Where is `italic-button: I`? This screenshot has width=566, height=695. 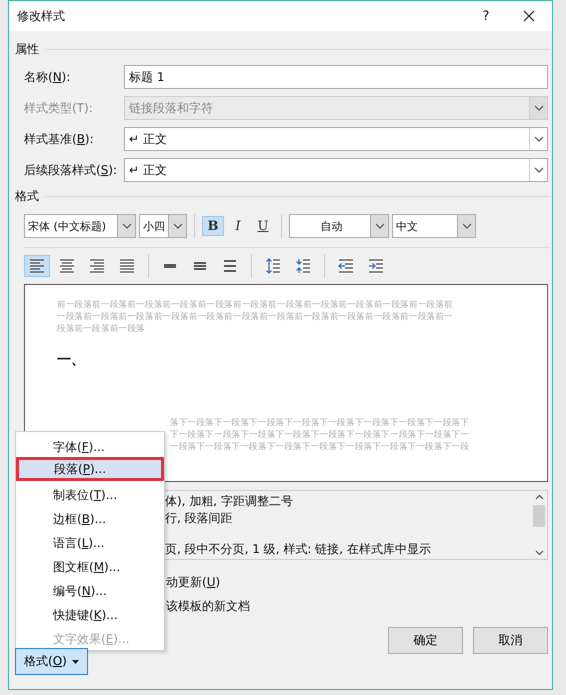 italic-button: I is located at coordinates (238, 226).